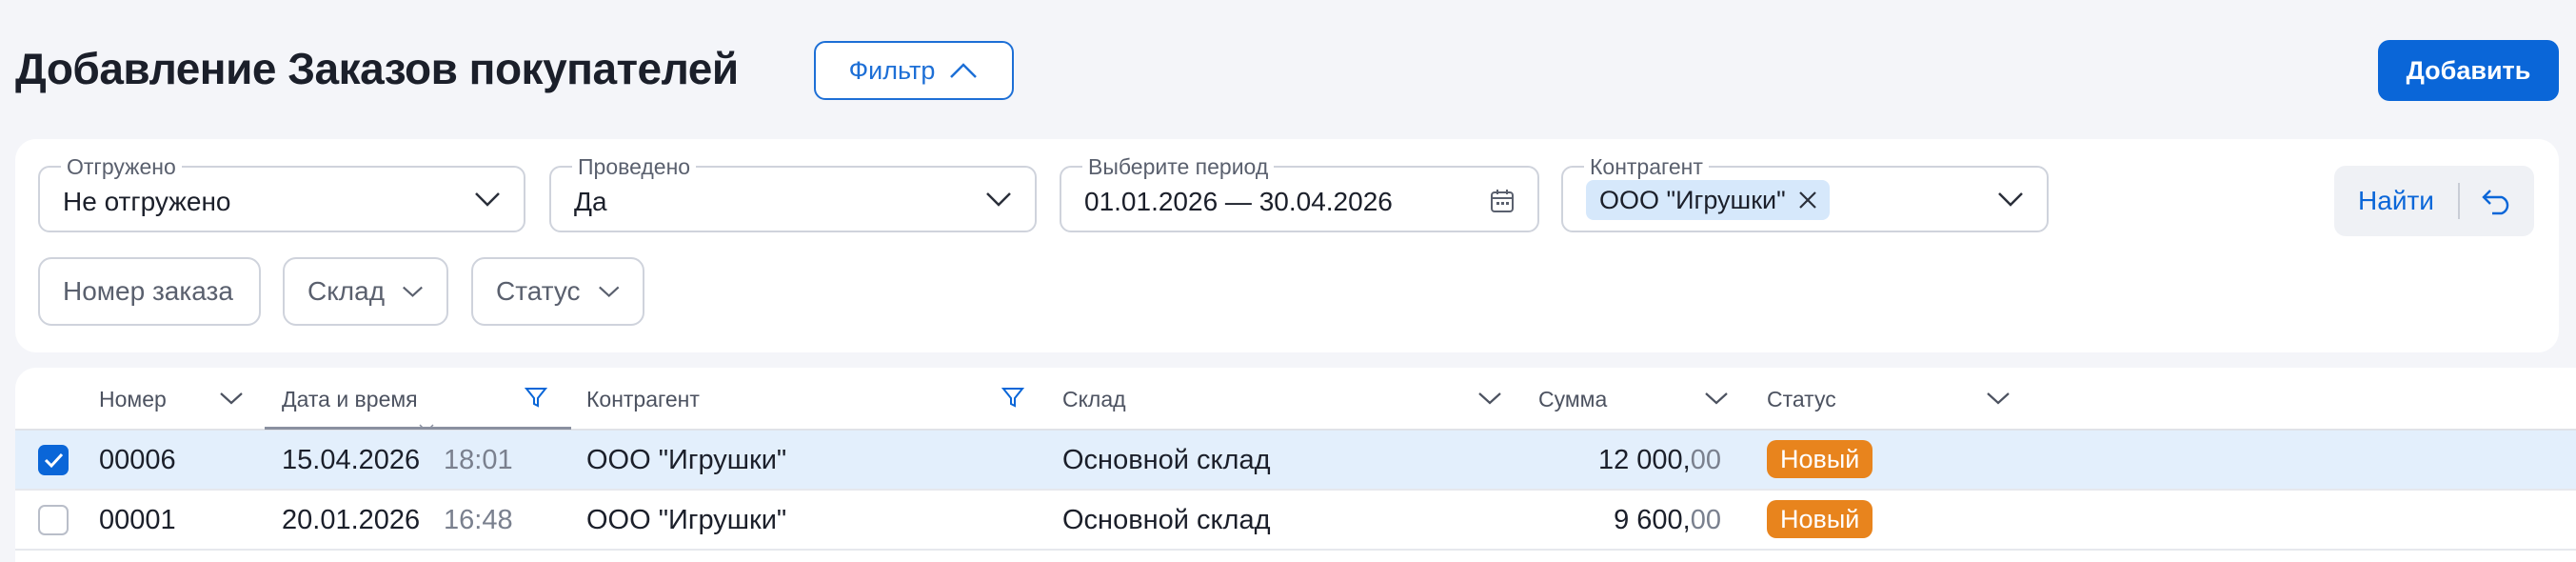 This screenshot has height=562, width=2576. I want to click on row-amount: 9 600,00, so click(1579, 520).